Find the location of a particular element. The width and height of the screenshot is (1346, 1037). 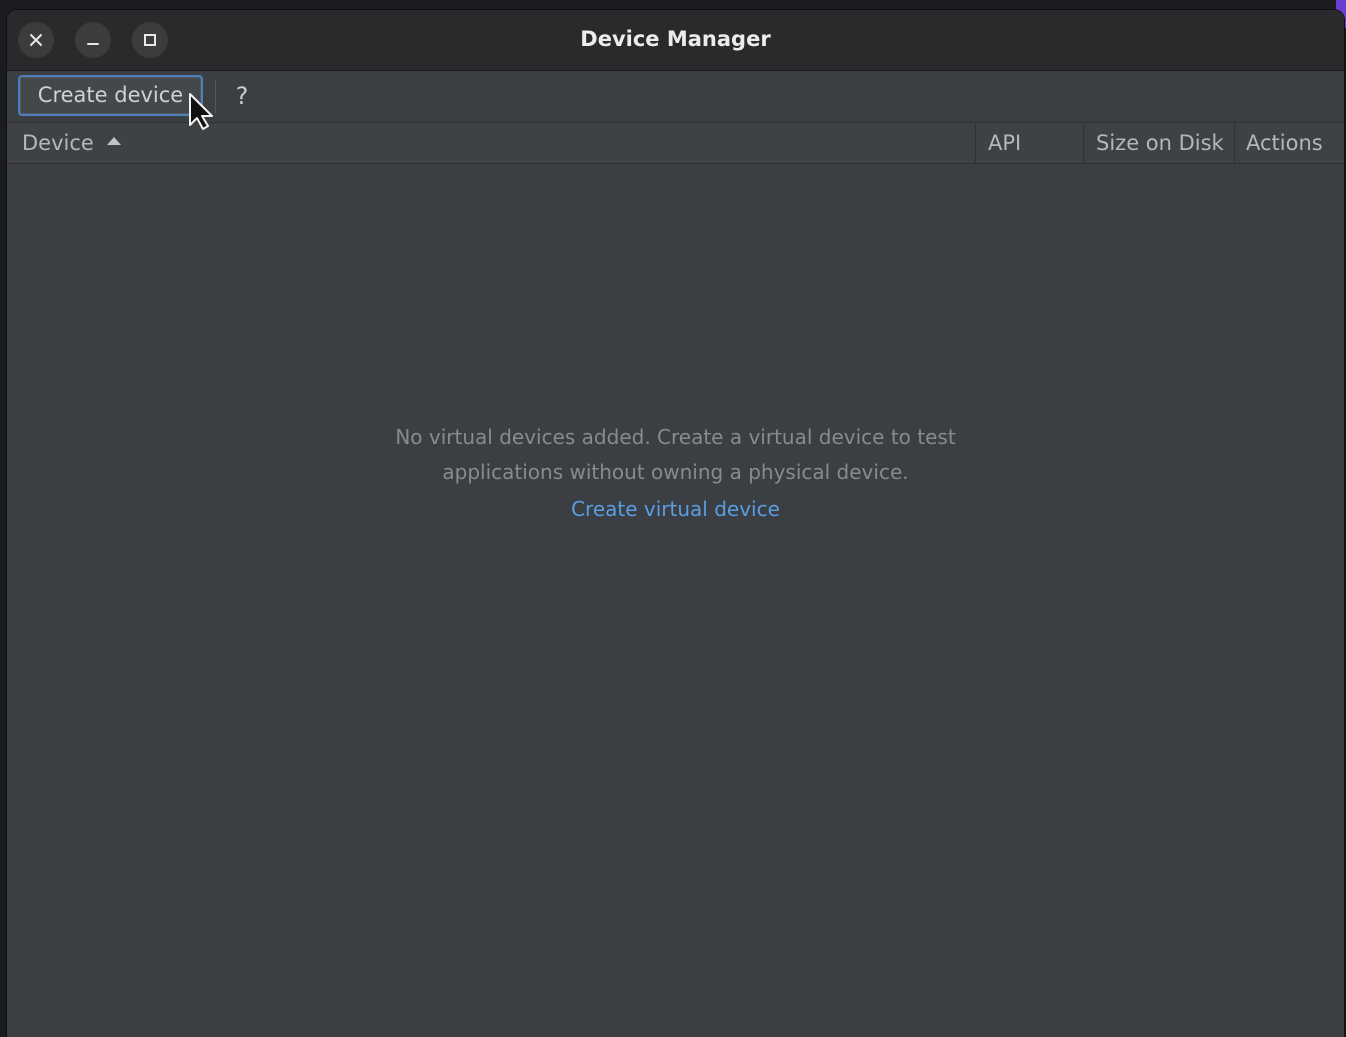

sort-ascending-icon is located at coordinates (113, 141).